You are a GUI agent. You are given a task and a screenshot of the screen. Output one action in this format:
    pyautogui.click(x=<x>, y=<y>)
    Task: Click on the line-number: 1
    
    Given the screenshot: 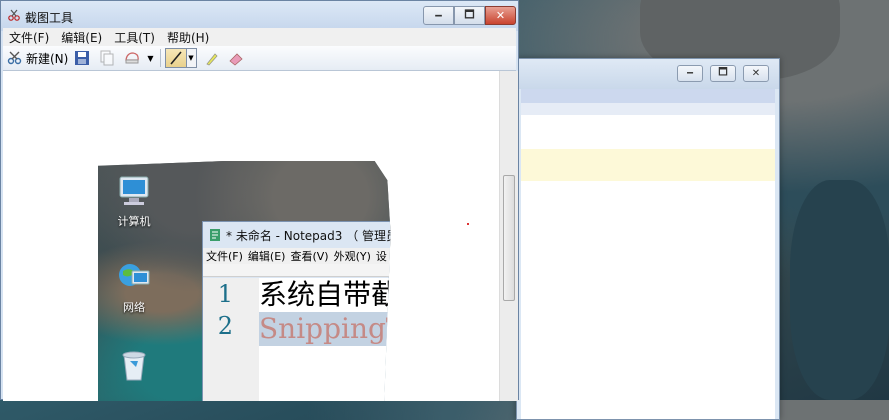 What is the action you would take?
    pyautogui.click(x=225, y=294)
    